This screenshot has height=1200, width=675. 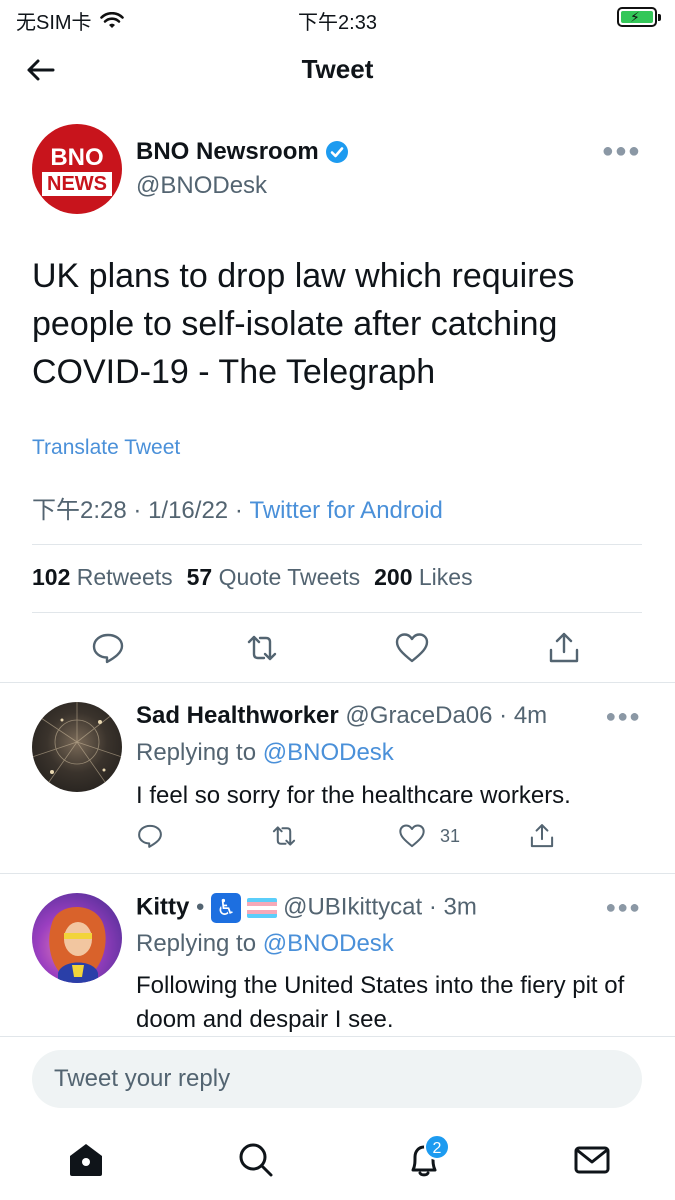 What do you see at coordinates (106, 448) in the screenshot?
I see `translate-tweet-link: Translate Tweet` at bounding box center [106, 448].